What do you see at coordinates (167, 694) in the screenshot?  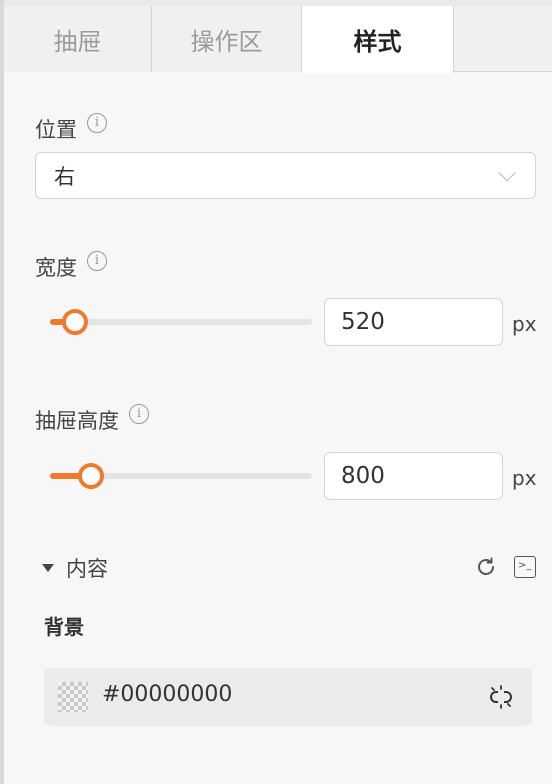 I see `background-color-value: #00000000` at bounding box center [167, 694].